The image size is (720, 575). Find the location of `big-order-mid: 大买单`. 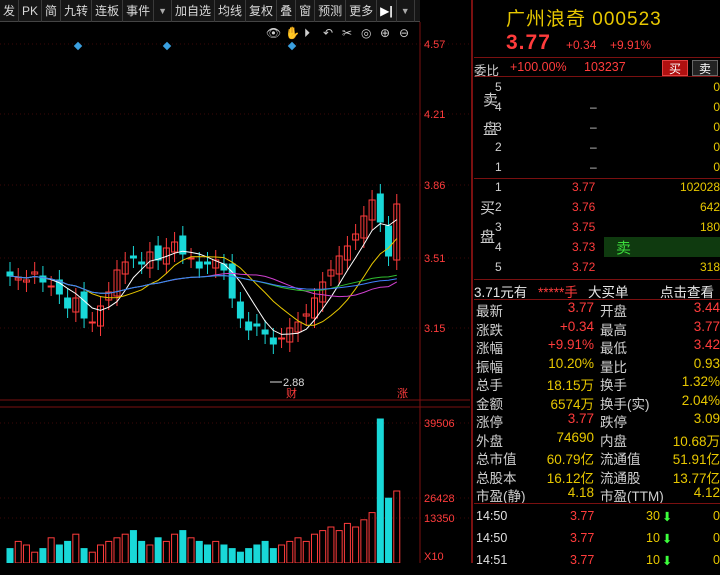

big-order-mid: 大买单 is located at coordinates (608, 292).